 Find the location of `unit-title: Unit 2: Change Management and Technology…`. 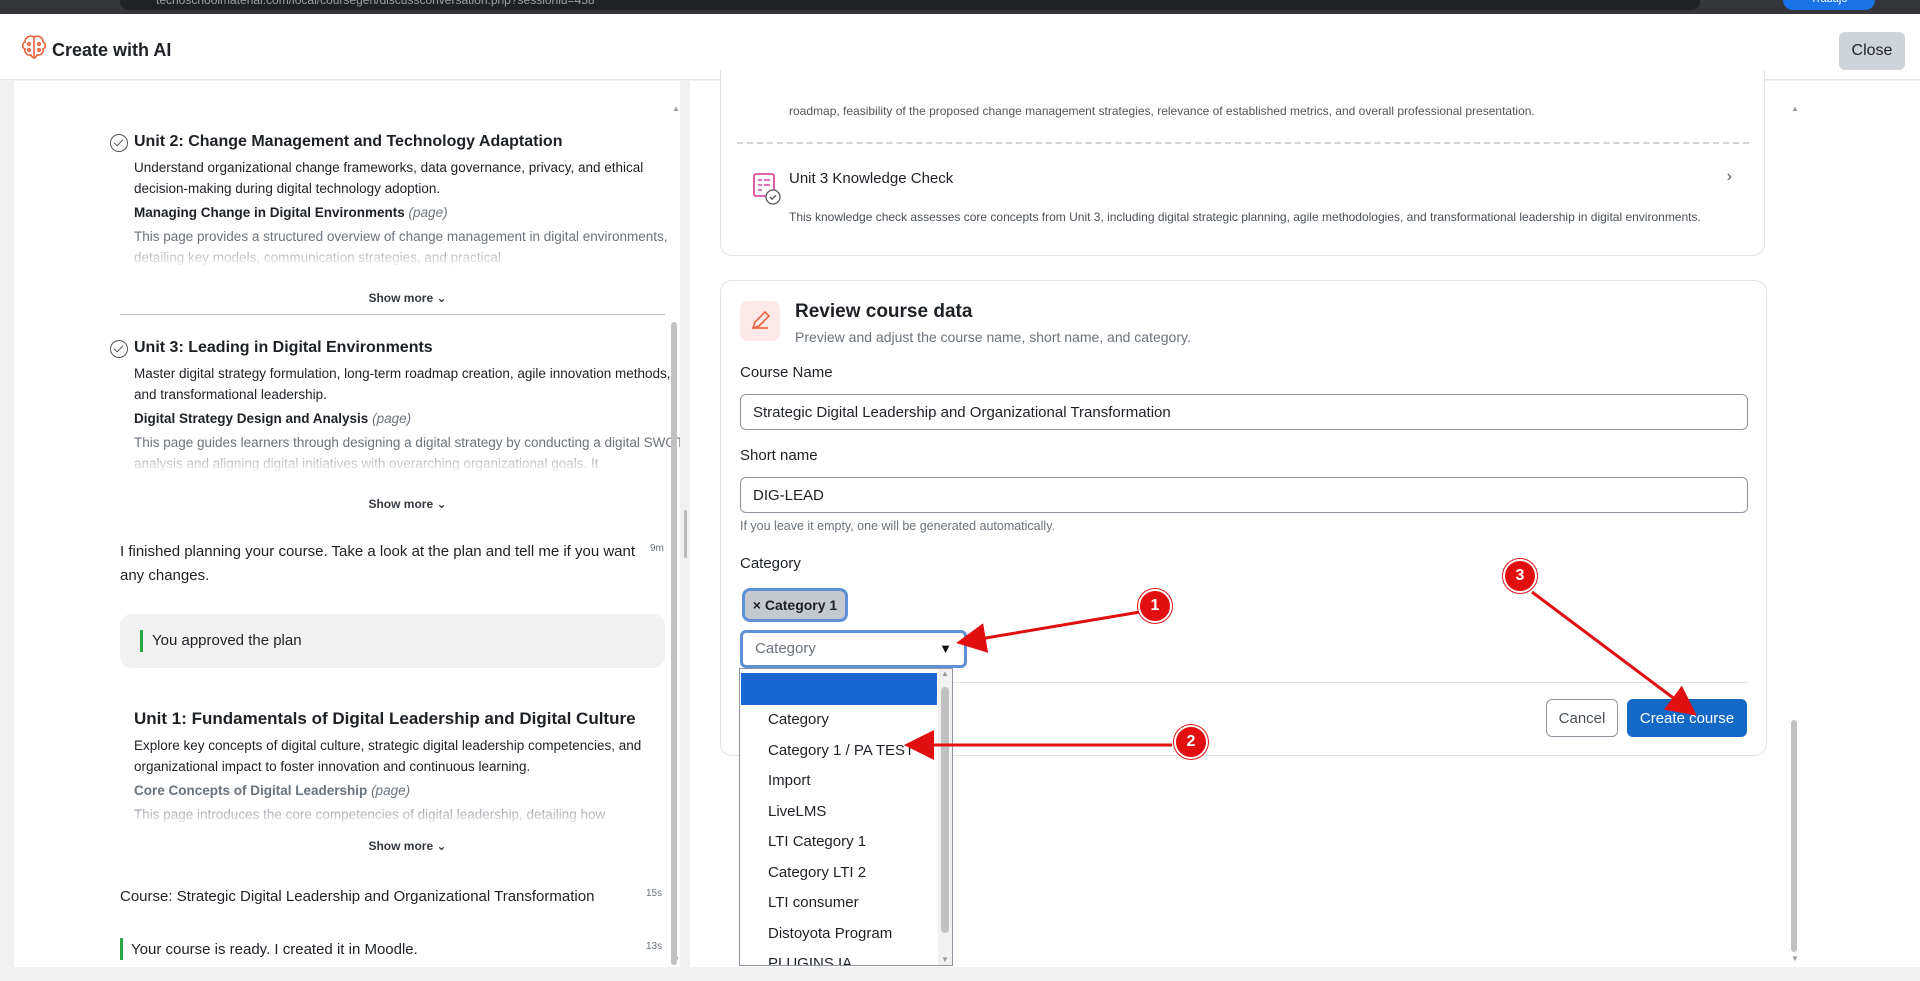

unit-title: Unit 2: Change Management and Technology… is located at coordinates (348, 141).